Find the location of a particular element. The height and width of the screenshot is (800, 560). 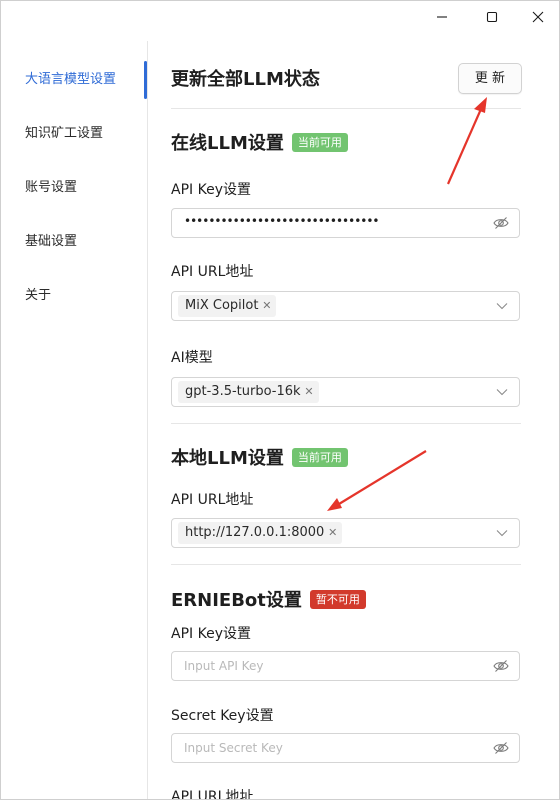

sidebar-item-llm-settings: 大语言模型设置 is located at coordinates (70, 80).